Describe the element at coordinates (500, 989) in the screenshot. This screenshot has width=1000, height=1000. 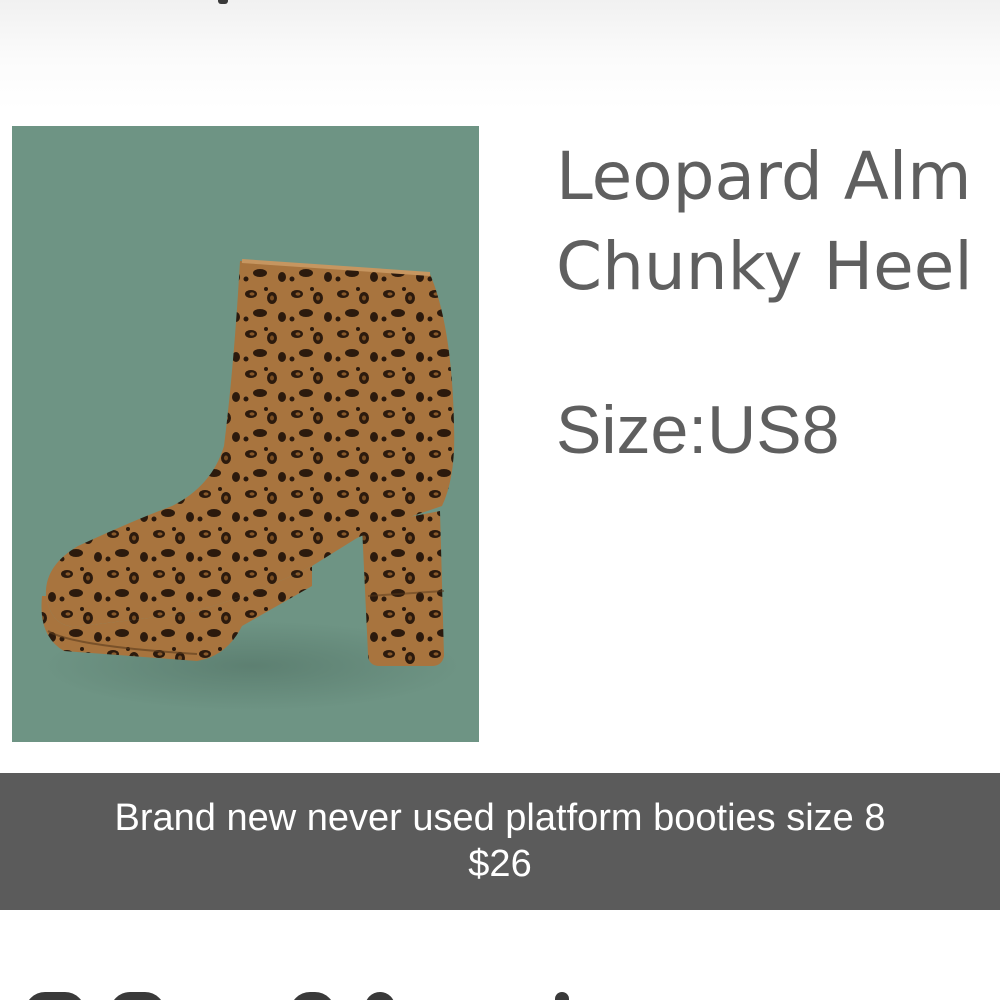
I see `cropped-bottom-text` at that location.